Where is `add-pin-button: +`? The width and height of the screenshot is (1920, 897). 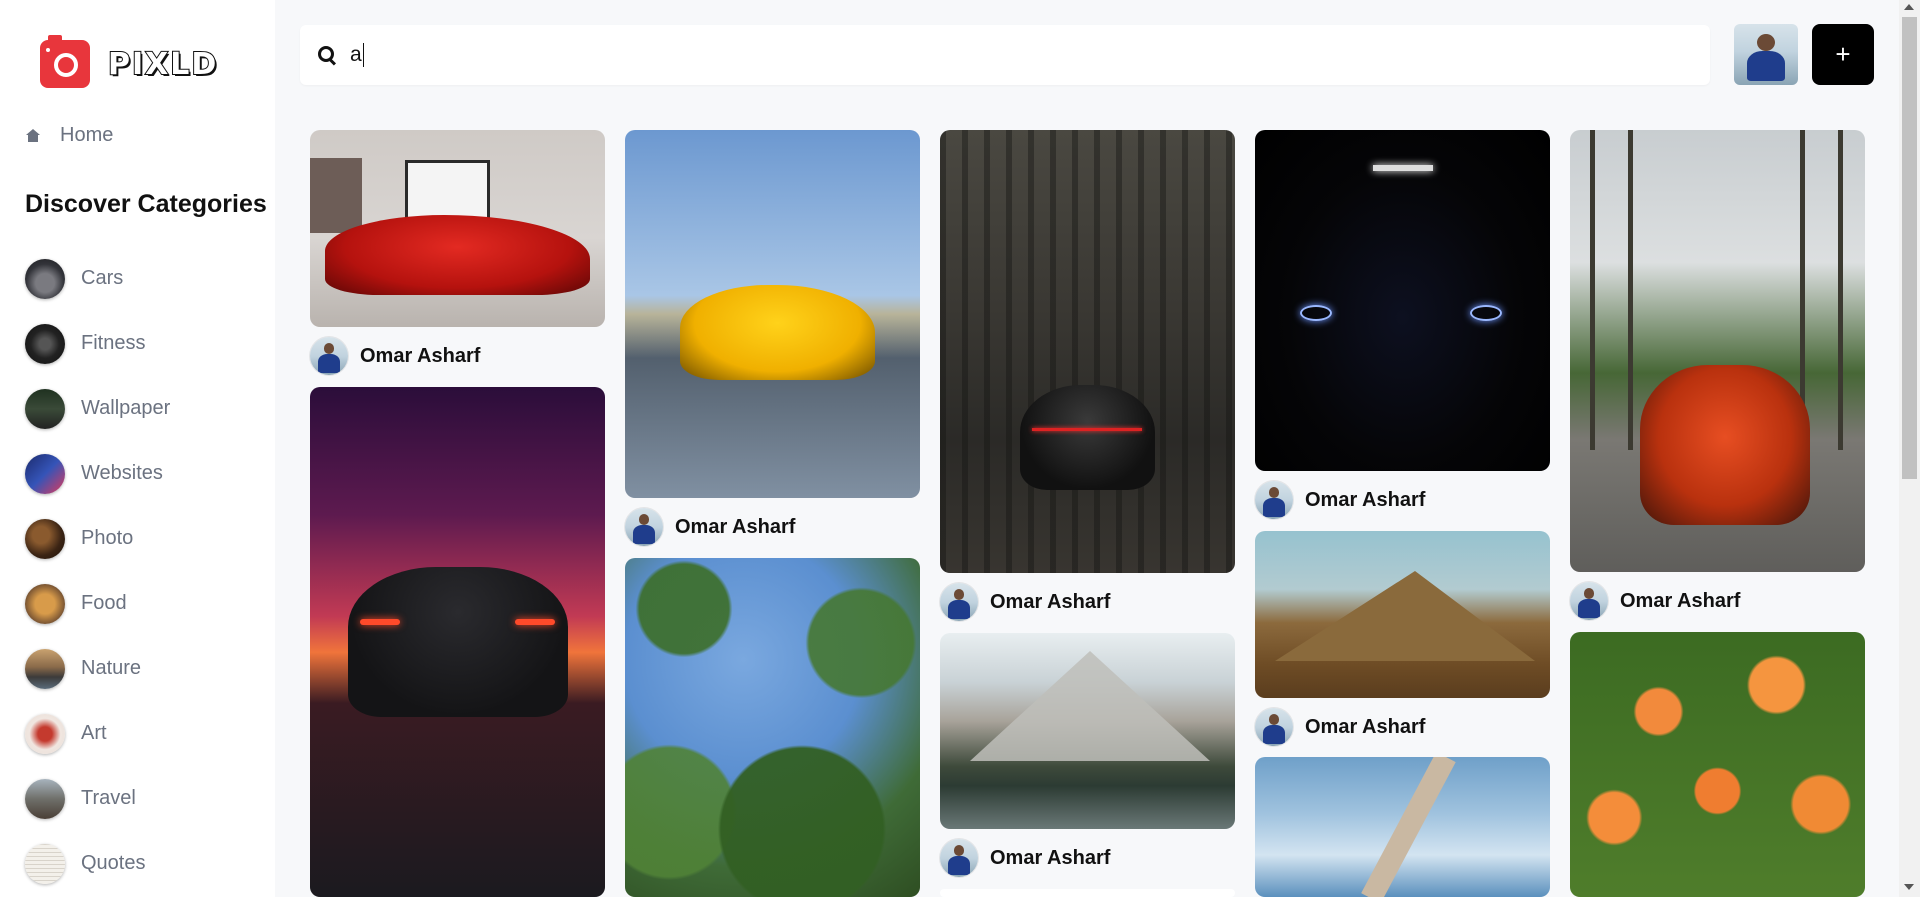 add-pin-button: + is located at coordinates (1843, 54).